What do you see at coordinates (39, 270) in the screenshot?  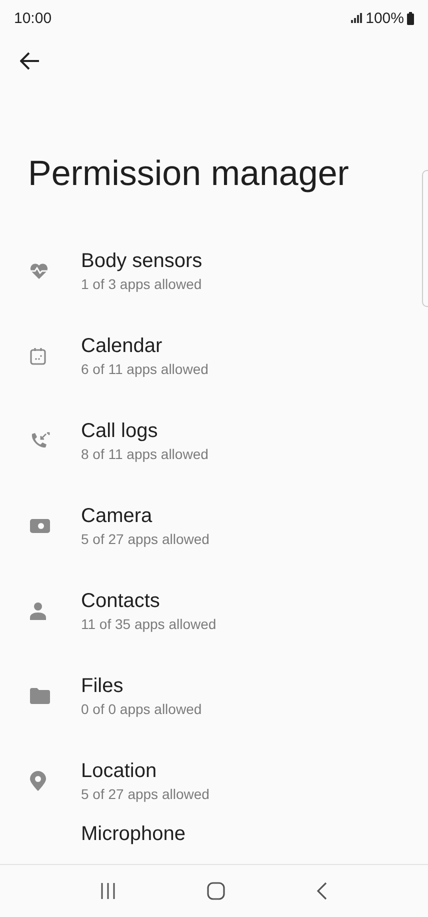 I see `heart-pulse-icon` at bounding box center [39, 270].